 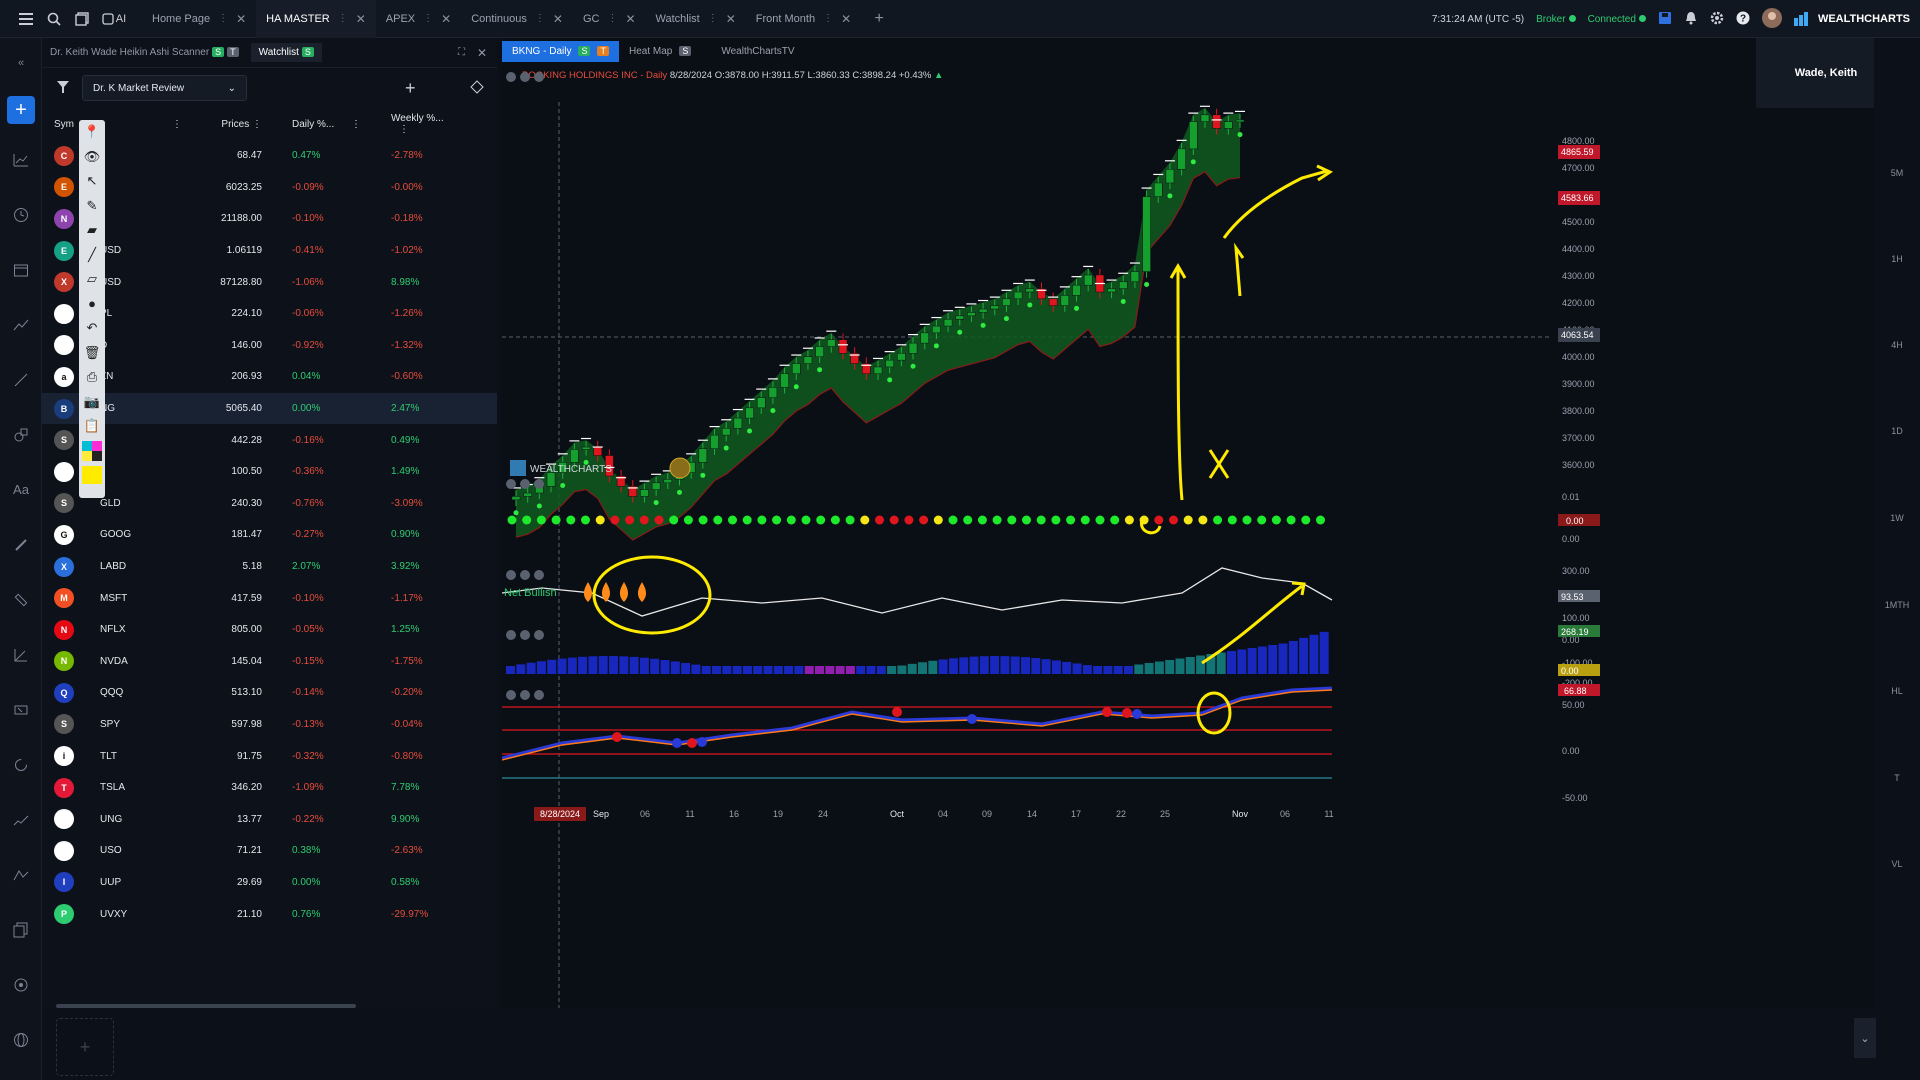 I want to click on globe-icon, so click(x=21, y=1039).